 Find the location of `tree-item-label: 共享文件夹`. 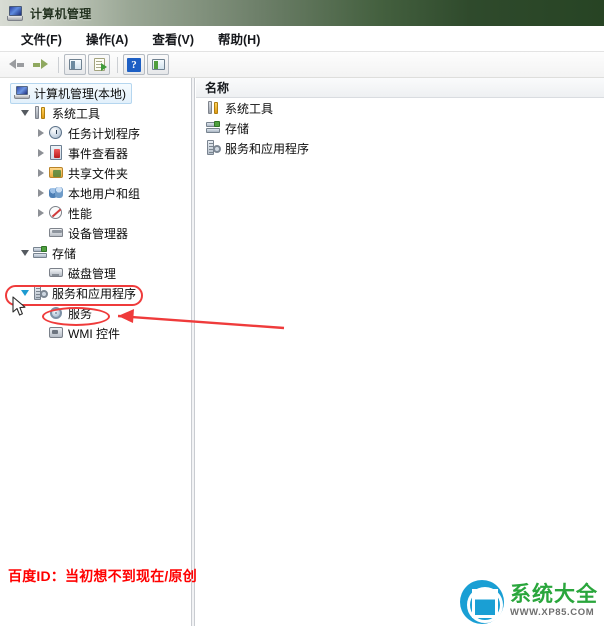

tree-item-label: 共享文件夹 is located at coordinates (98, 173).